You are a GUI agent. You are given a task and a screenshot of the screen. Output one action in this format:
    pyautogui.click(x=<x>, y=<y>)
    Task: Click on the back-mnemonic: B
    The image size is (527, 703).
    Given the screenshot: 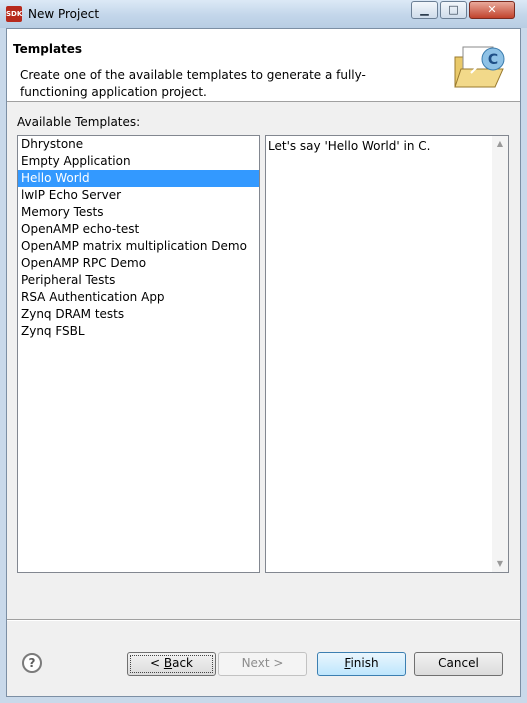 What is the action you would take?
    pyautogui.click(x=168, y=663)
    